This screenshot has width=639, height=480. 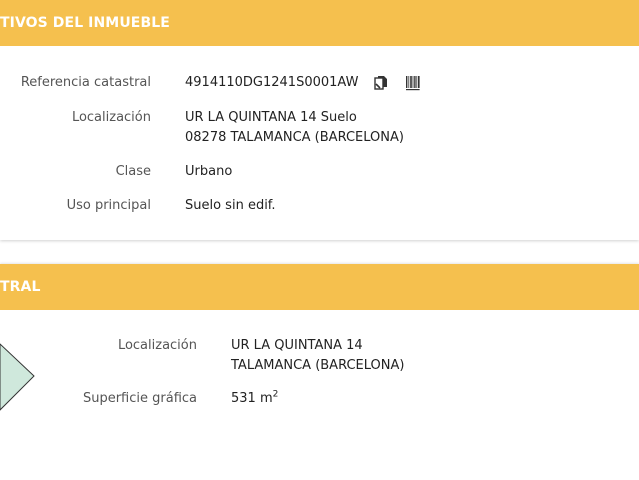 I want to click on graphic-surface-number: 531 m, so click(x=252, y=398).